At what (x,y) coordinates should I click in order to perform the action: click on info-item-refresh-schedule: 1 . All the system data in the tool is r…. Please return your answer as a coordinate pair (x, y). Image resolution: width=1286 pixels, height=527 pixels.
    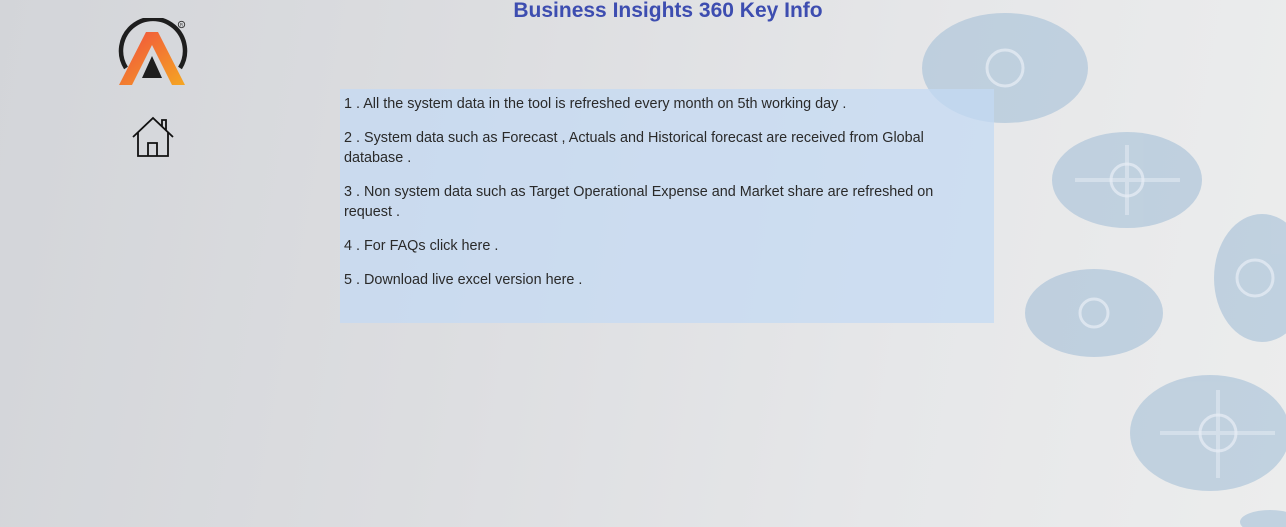
    Looking at the image, I should click on (595, 104).